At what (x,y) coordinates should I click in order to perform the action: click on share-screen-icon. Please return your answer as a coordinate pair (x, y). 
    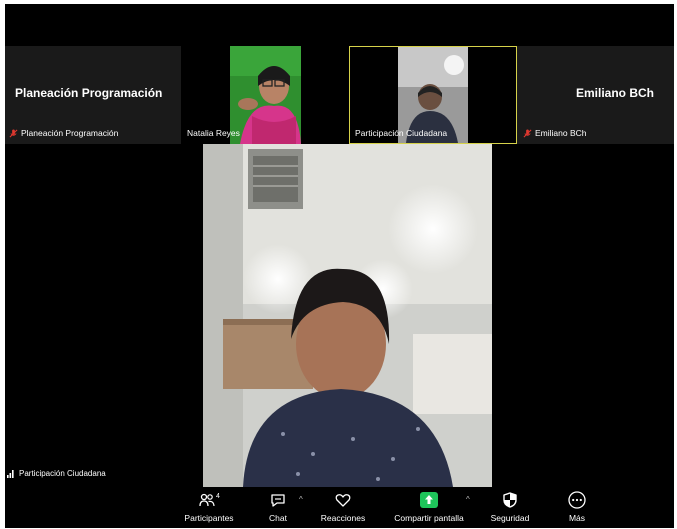
    Looking at the image, I should click on (429, 500).